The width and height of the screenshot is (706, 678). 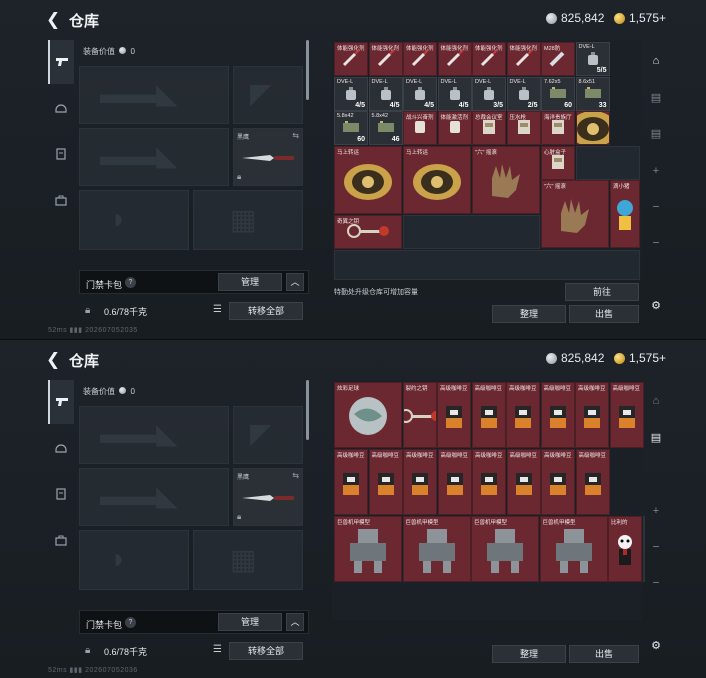 I want to click on storage-item: 7.62x5 60, so click(x=558, y=93).